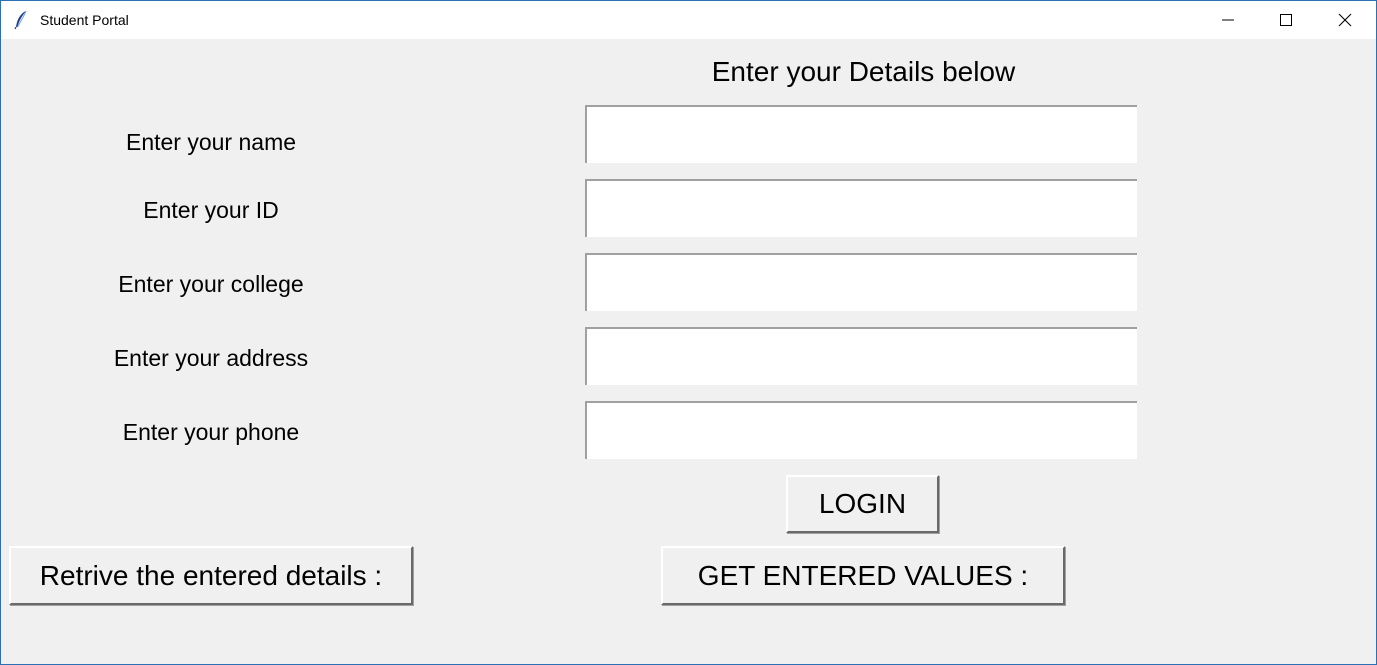 The image size is (1377, 665). I want to click on id-input, so click(861, 208).